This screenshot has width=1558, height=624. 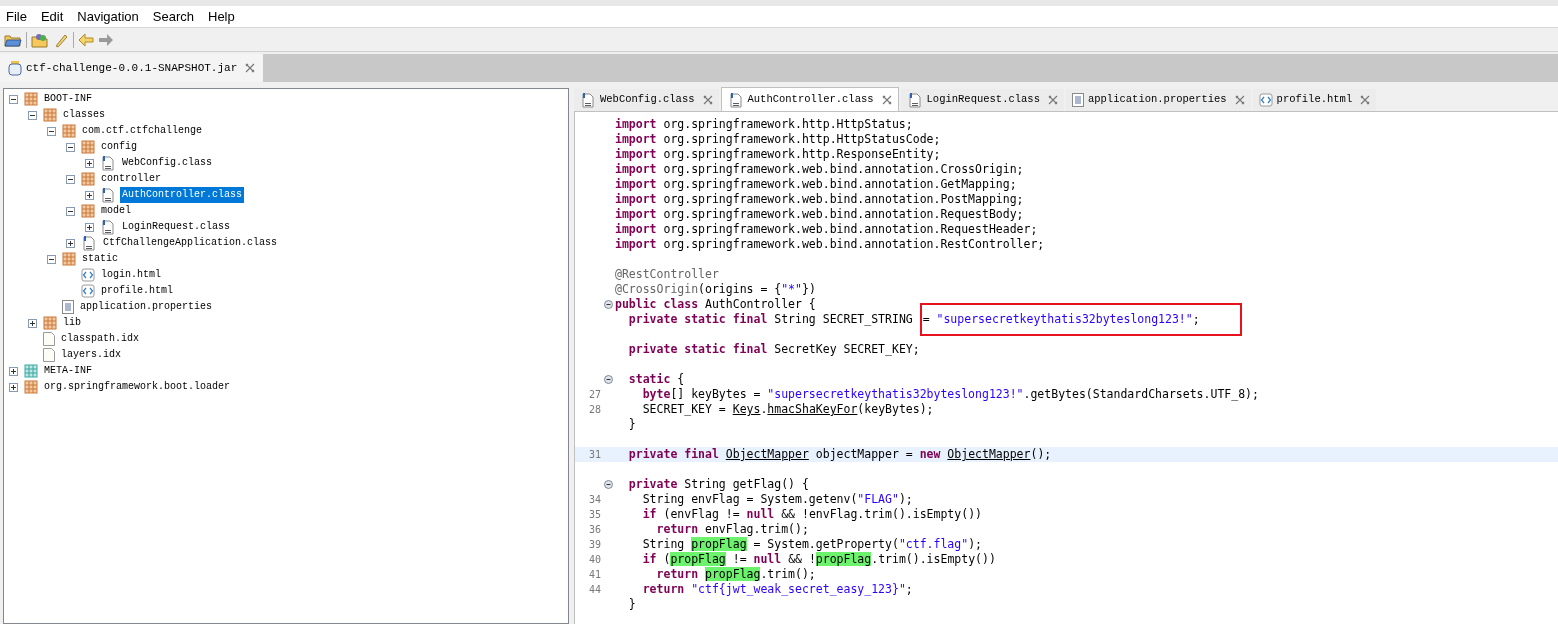 What do you see at coordinates (116, 211) in the screenshot?
I see `tree-item: model` at bounding box center [116, 211].